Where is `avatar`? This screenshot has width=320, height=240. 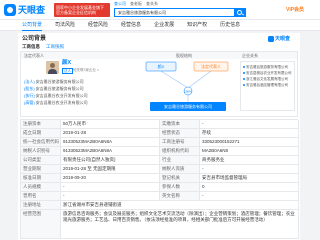
avatar is located at coordinates (52, 67).